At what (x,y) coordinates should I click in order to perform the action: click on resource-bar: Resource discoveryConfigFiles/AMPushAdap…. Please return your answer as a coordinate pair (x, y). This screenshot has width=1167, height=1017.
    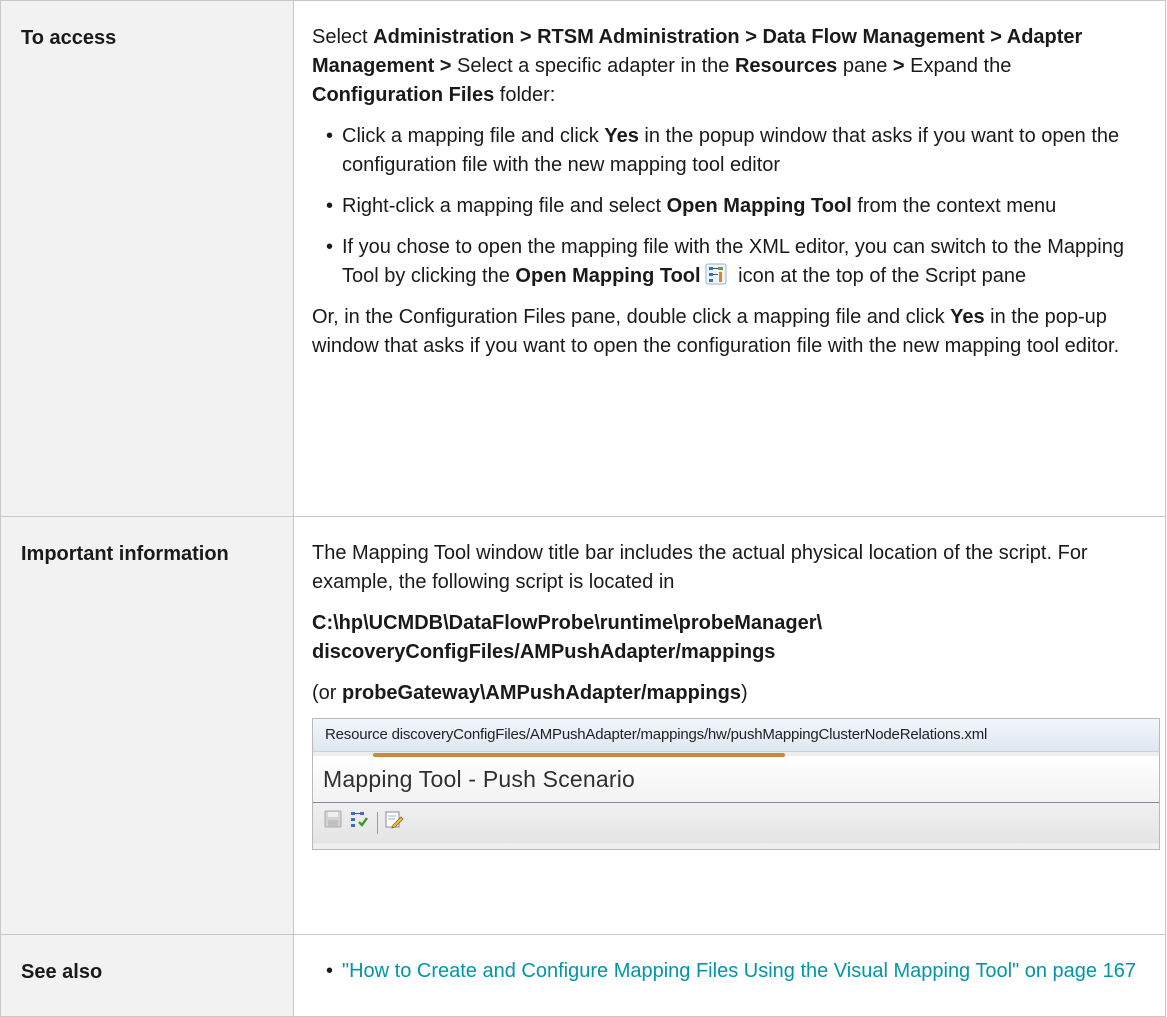
    Looking at the image, I should click on (736, 735).